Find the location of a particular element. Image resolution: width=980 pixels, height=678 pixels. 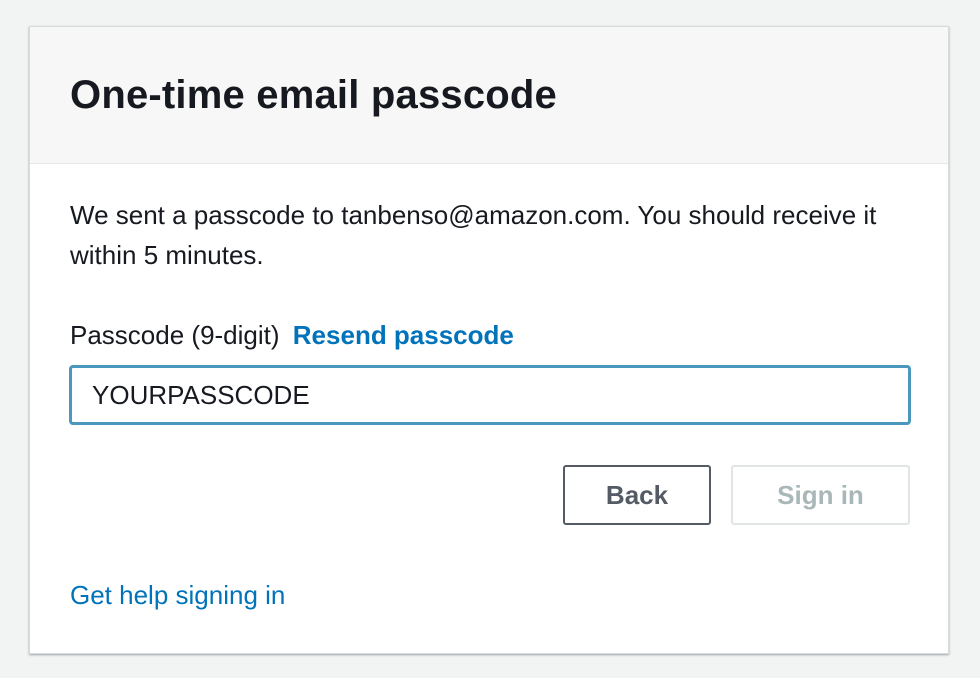

sign-in-button: Sign in is located at coordinates (820, 495).